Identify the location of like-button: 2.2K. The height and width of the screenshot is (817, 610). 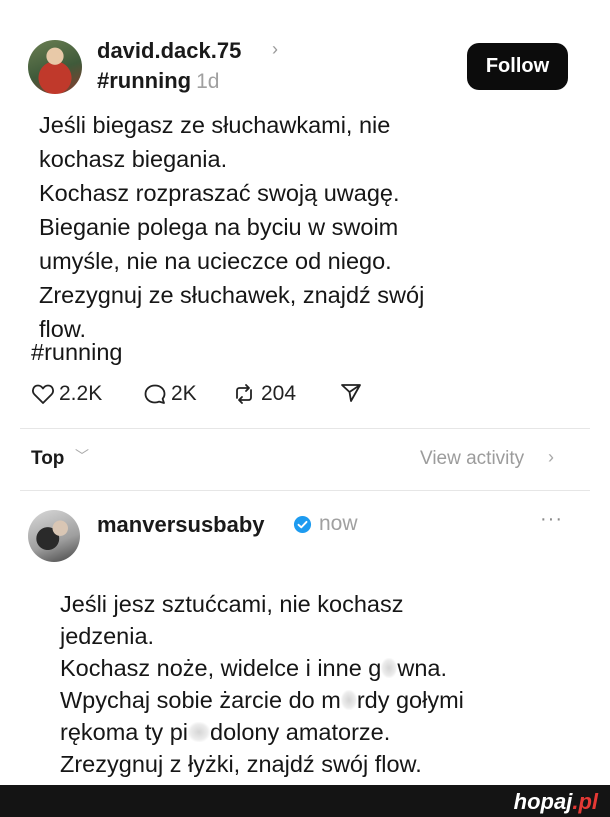
(66, 394).